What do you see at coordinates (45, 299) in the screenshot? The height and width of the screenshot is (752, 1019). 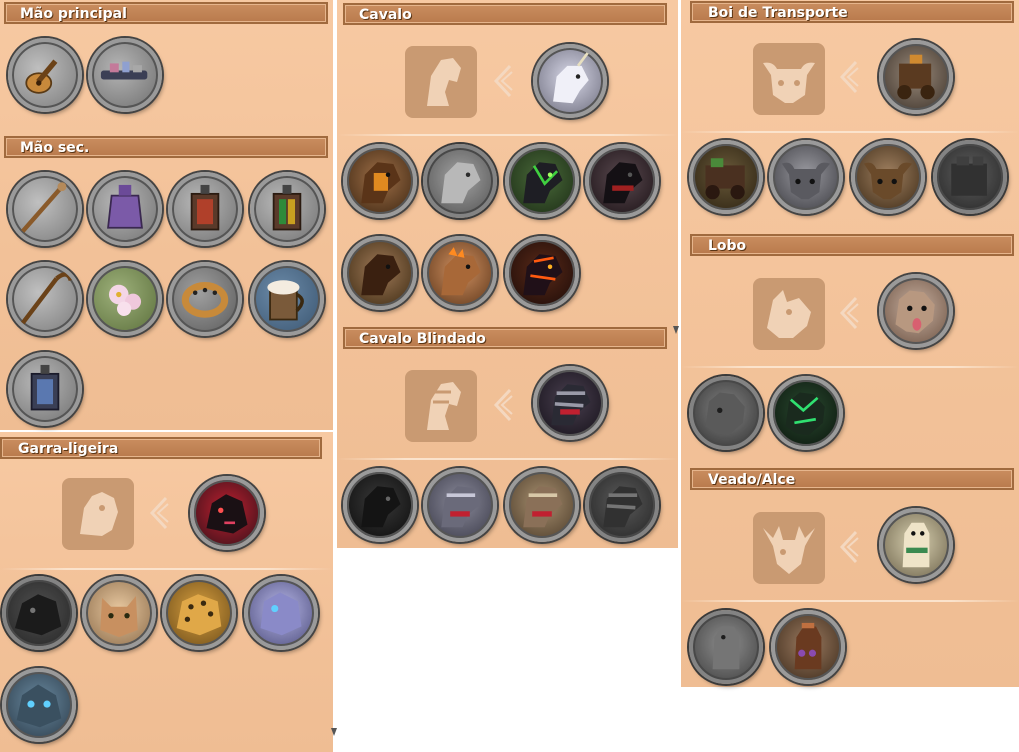 I see `crook-icon` at bounding box center [45, 299].